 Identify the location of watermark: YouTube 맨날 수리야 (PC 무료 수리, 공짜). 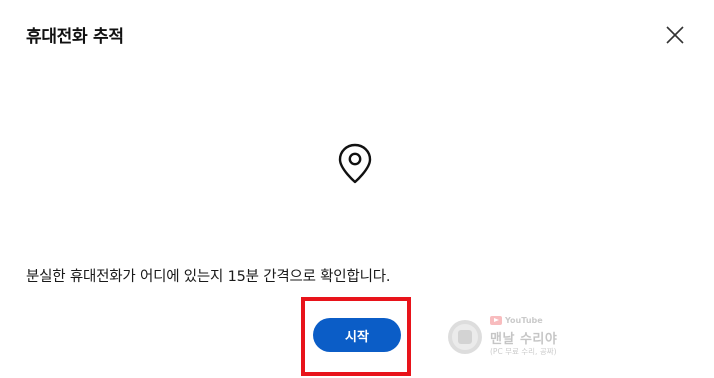
(511, 337).